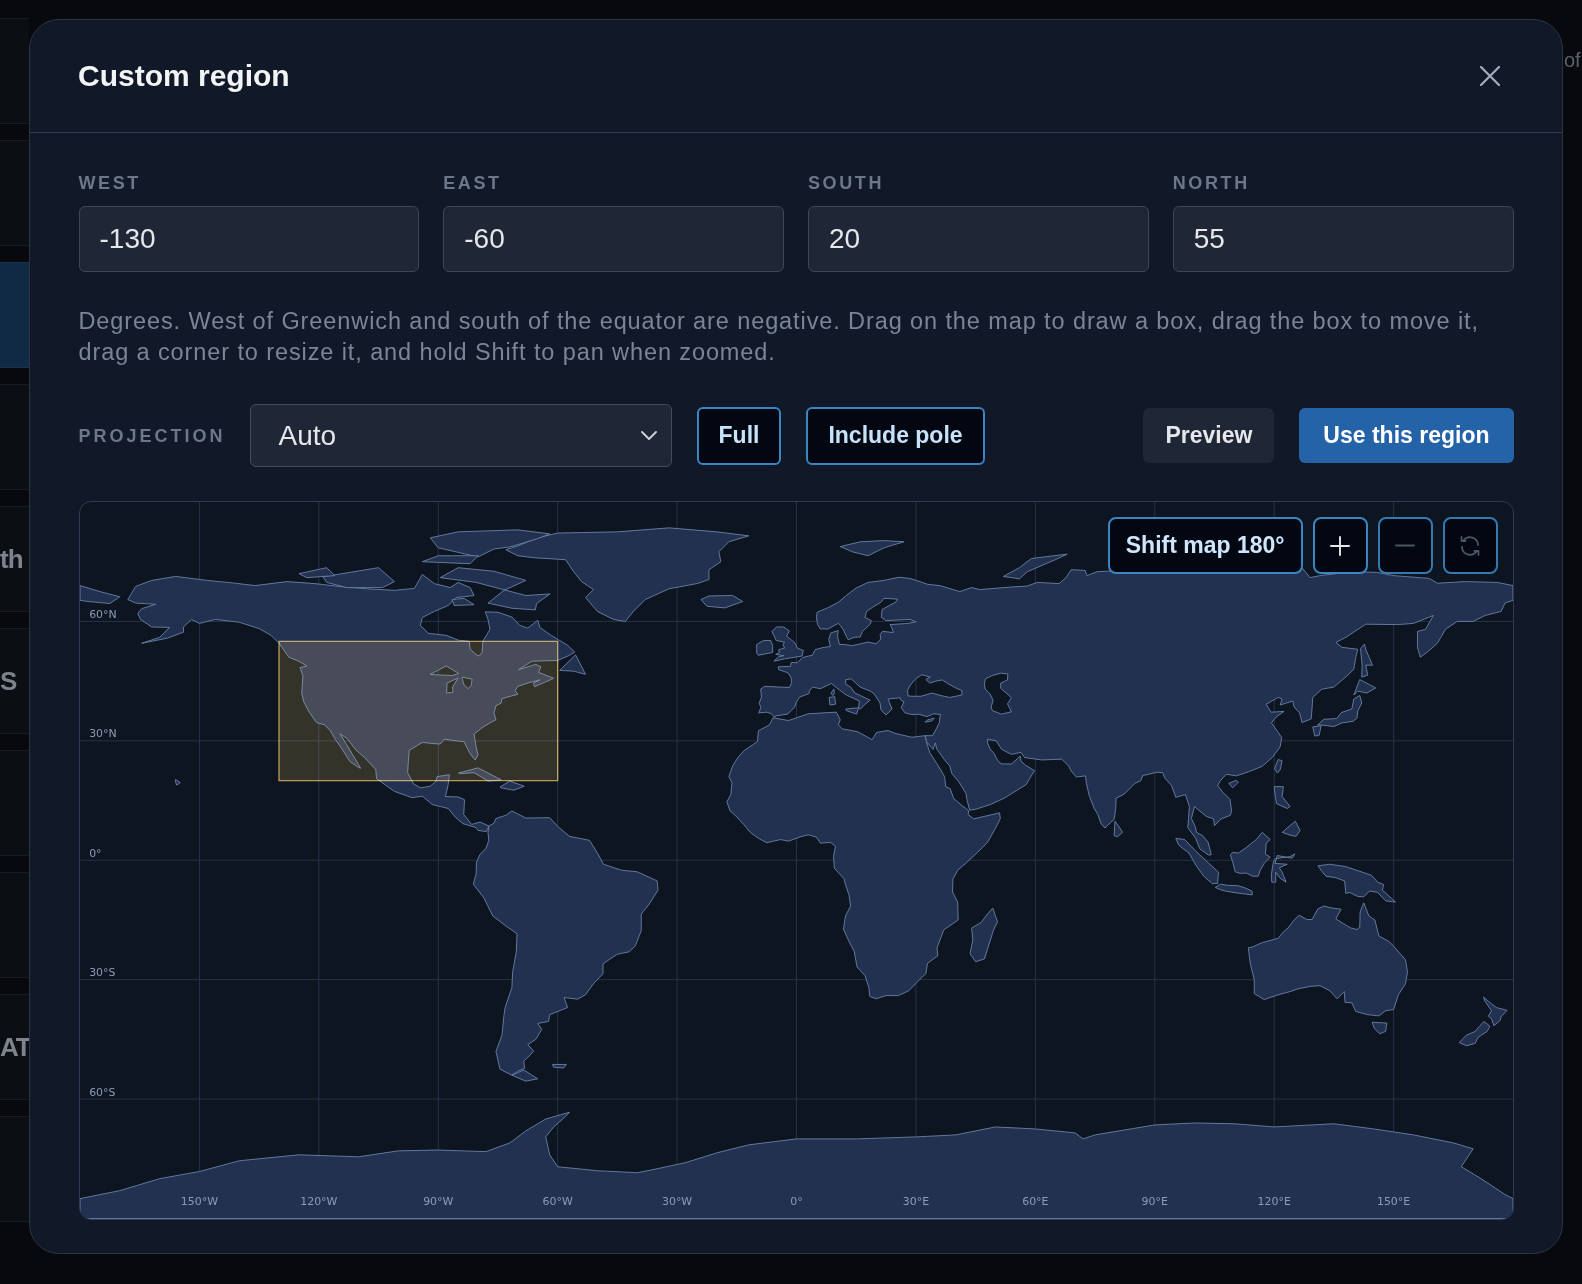  What do you see at coordinates (249, 239) in the screenshot?
I see `coordinate-input: -130` at bounding box center [249, 239].